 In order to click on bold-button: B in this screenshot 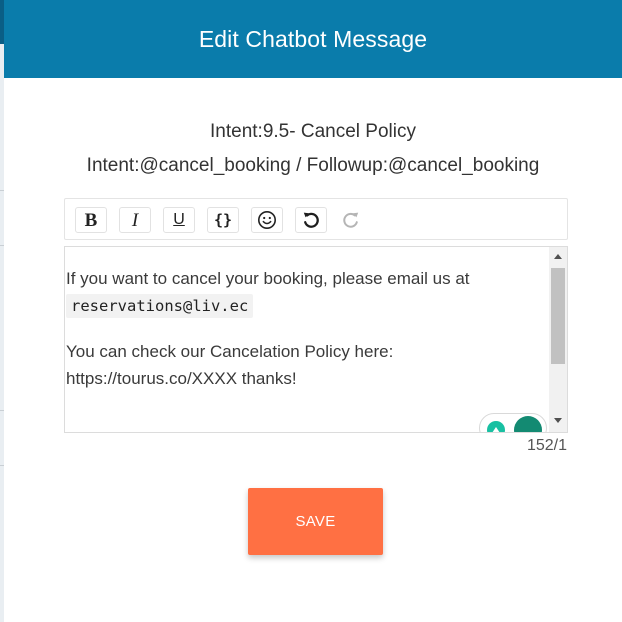, I will do `click(91, 220)`.